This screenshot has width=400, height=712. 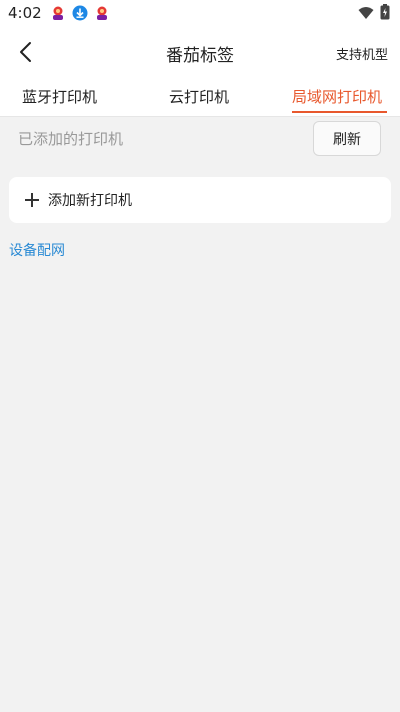 What do you see at coordinates (32, 200) in the screenshot?
I see `plus-icon` at bounding box center [32, 200].